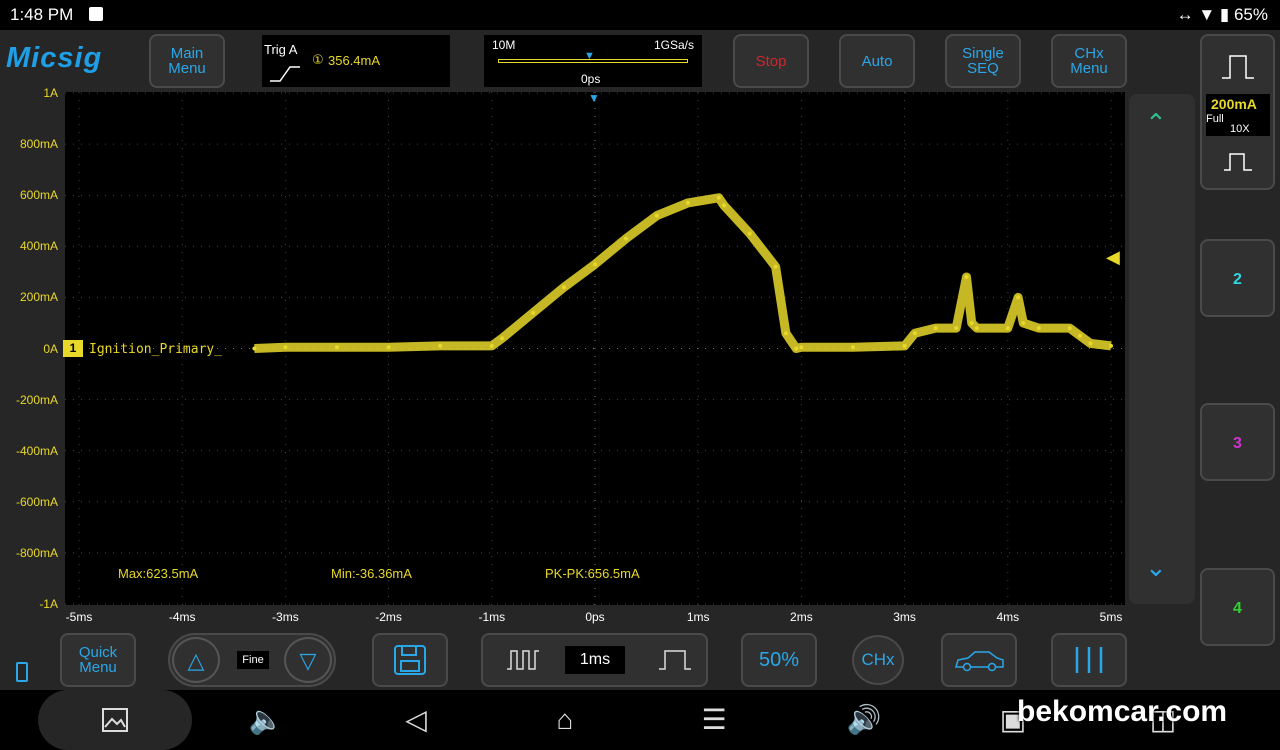 This screenshot has height=750, width=1280. Describe the element at coordinates (36, 450) in the screenshot. I see `y-tick-label: -400mA` at that location.